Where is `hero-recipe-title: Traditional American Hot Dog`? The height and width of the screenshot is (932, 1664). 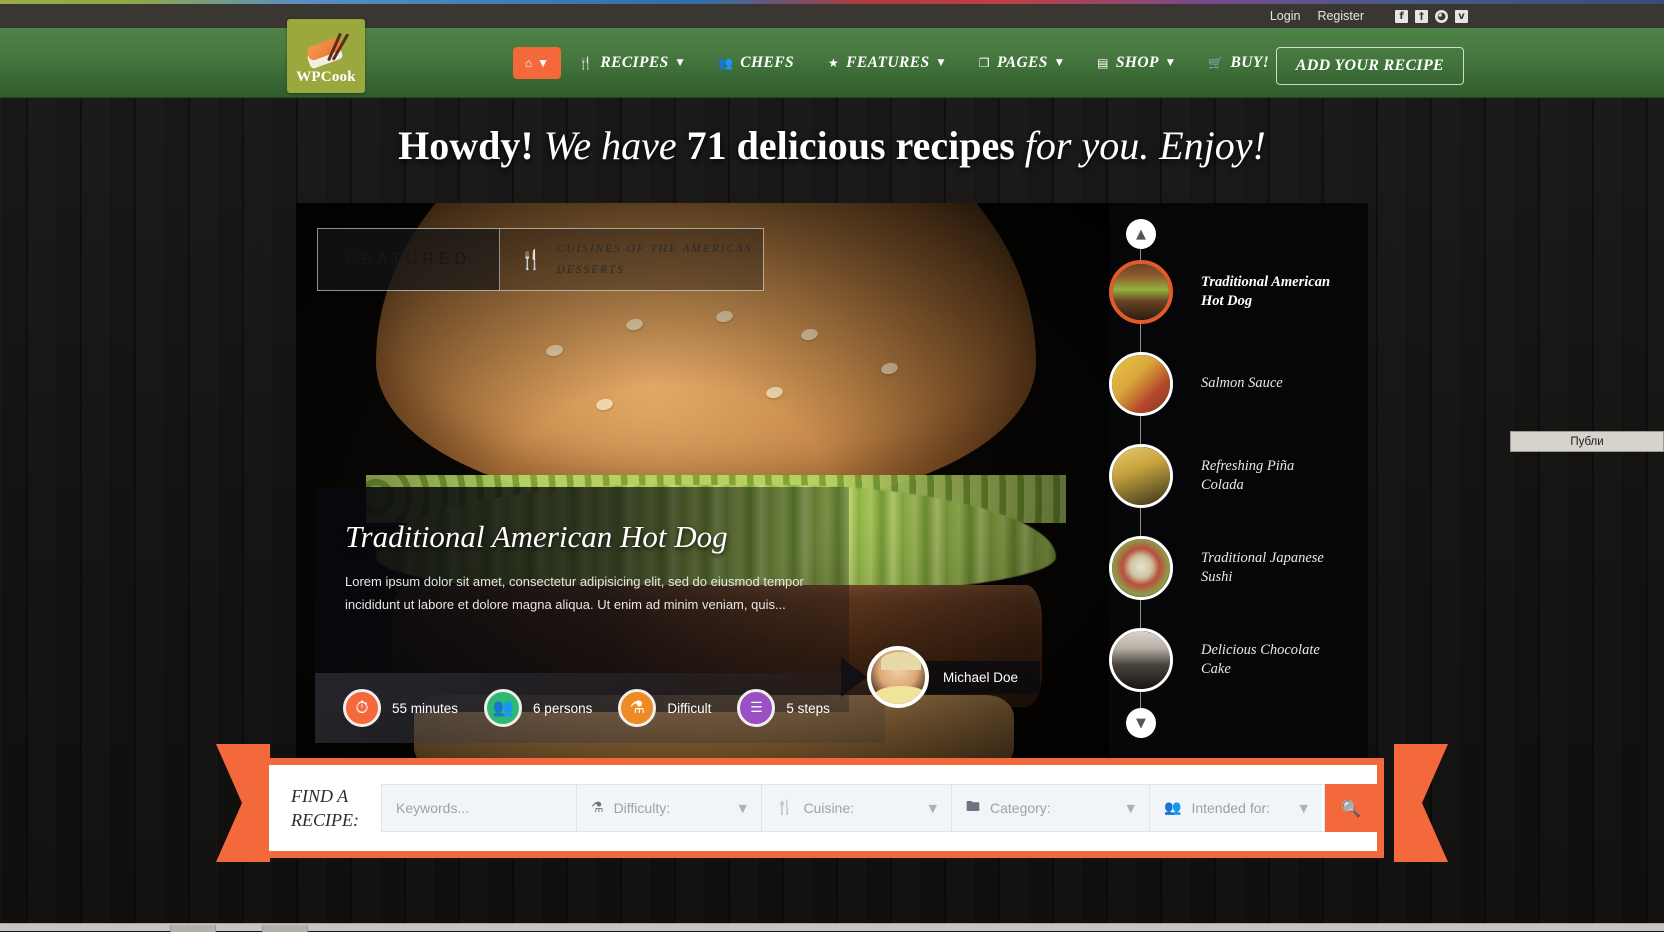
hero-recipe-title: Traditional American Hot Dog is located at coordinates (582, 521).